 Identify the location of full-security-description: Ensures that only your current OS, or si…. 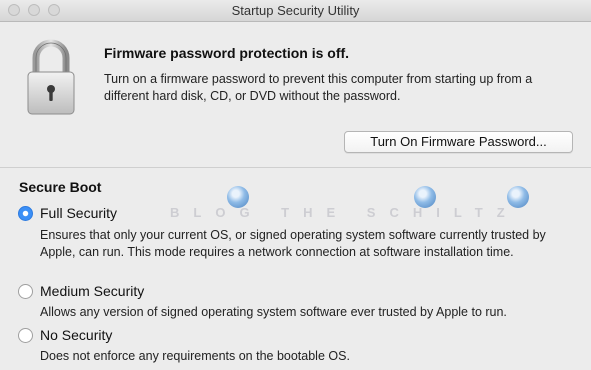
(293, 243).